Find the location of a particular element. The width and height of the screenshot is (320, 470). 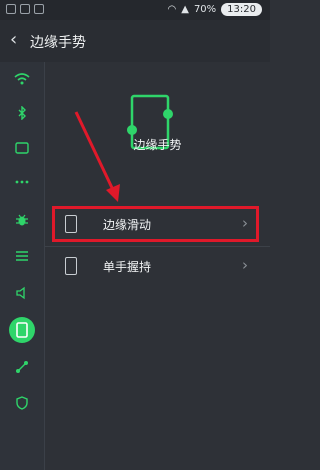

battery-percent: 70% is located at coordinates (205, 9).